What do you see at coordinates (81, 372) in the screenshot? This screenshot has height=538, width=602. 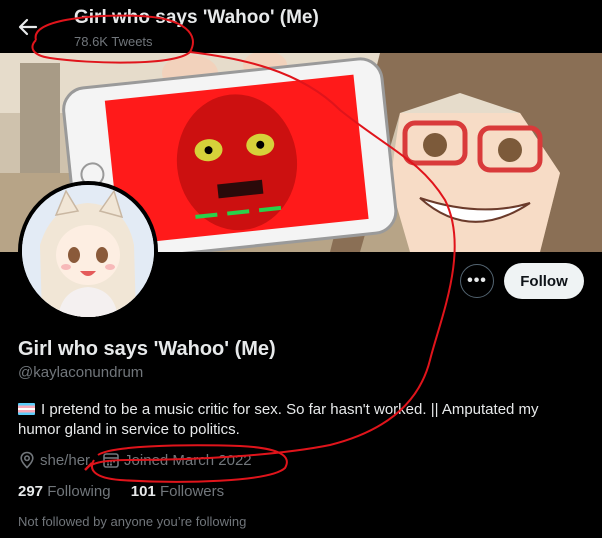 I see `handle: @kaylaconundrum` at bounding box center [81, 372].